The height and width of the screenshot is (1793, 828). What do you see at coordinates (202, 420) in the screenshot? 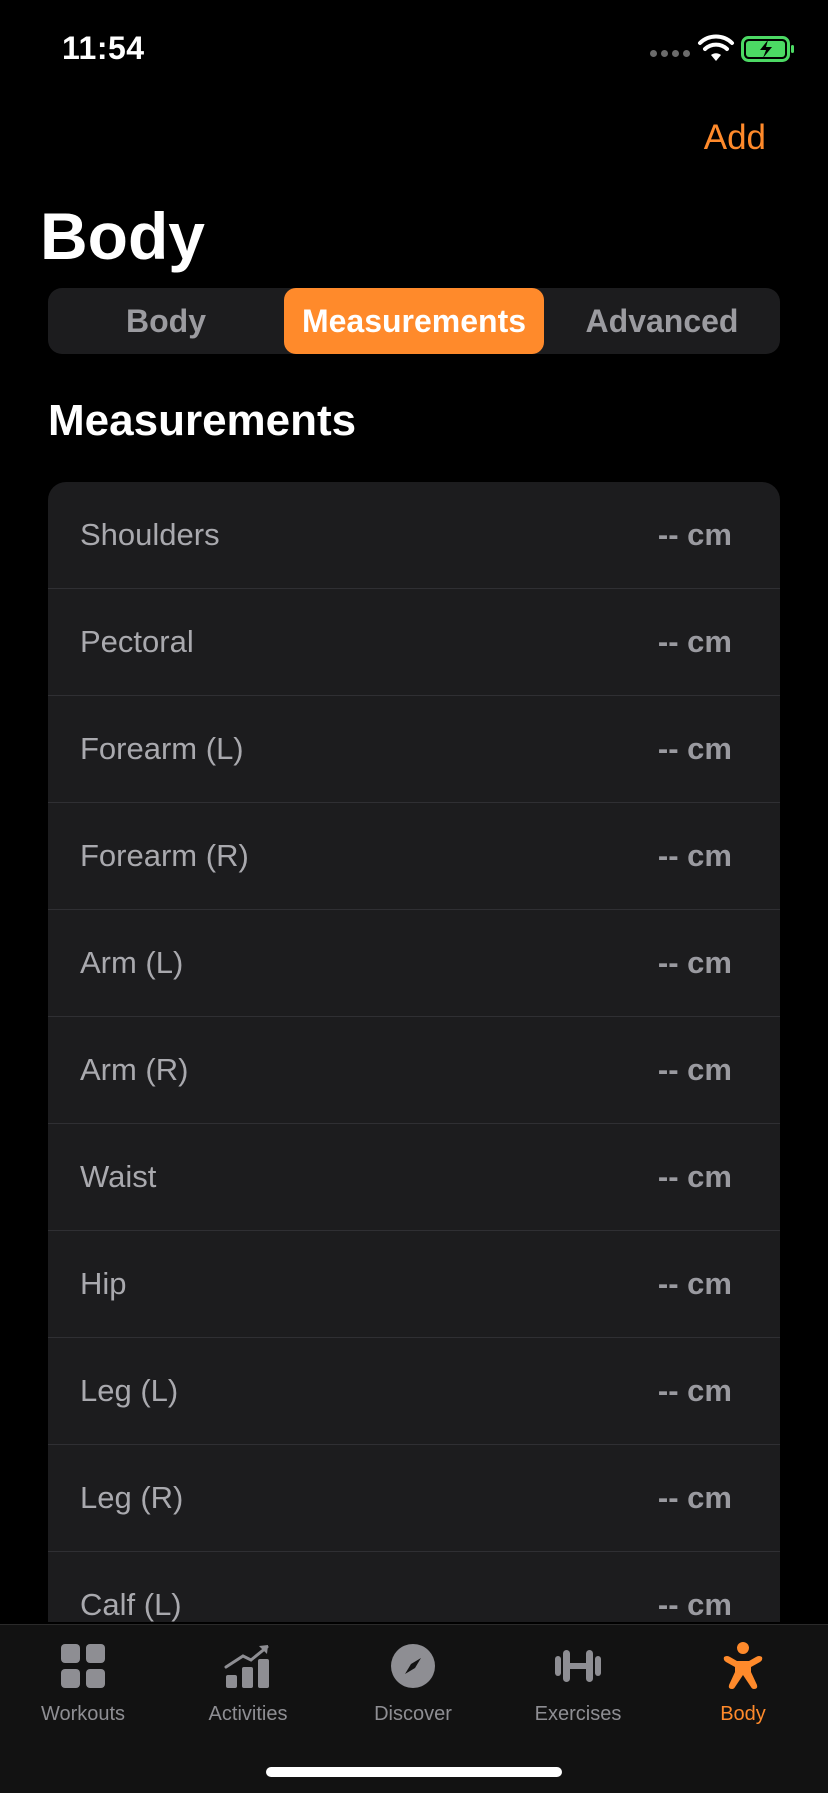
I see `section-title: Measurements` at bounding box center [202, 420].